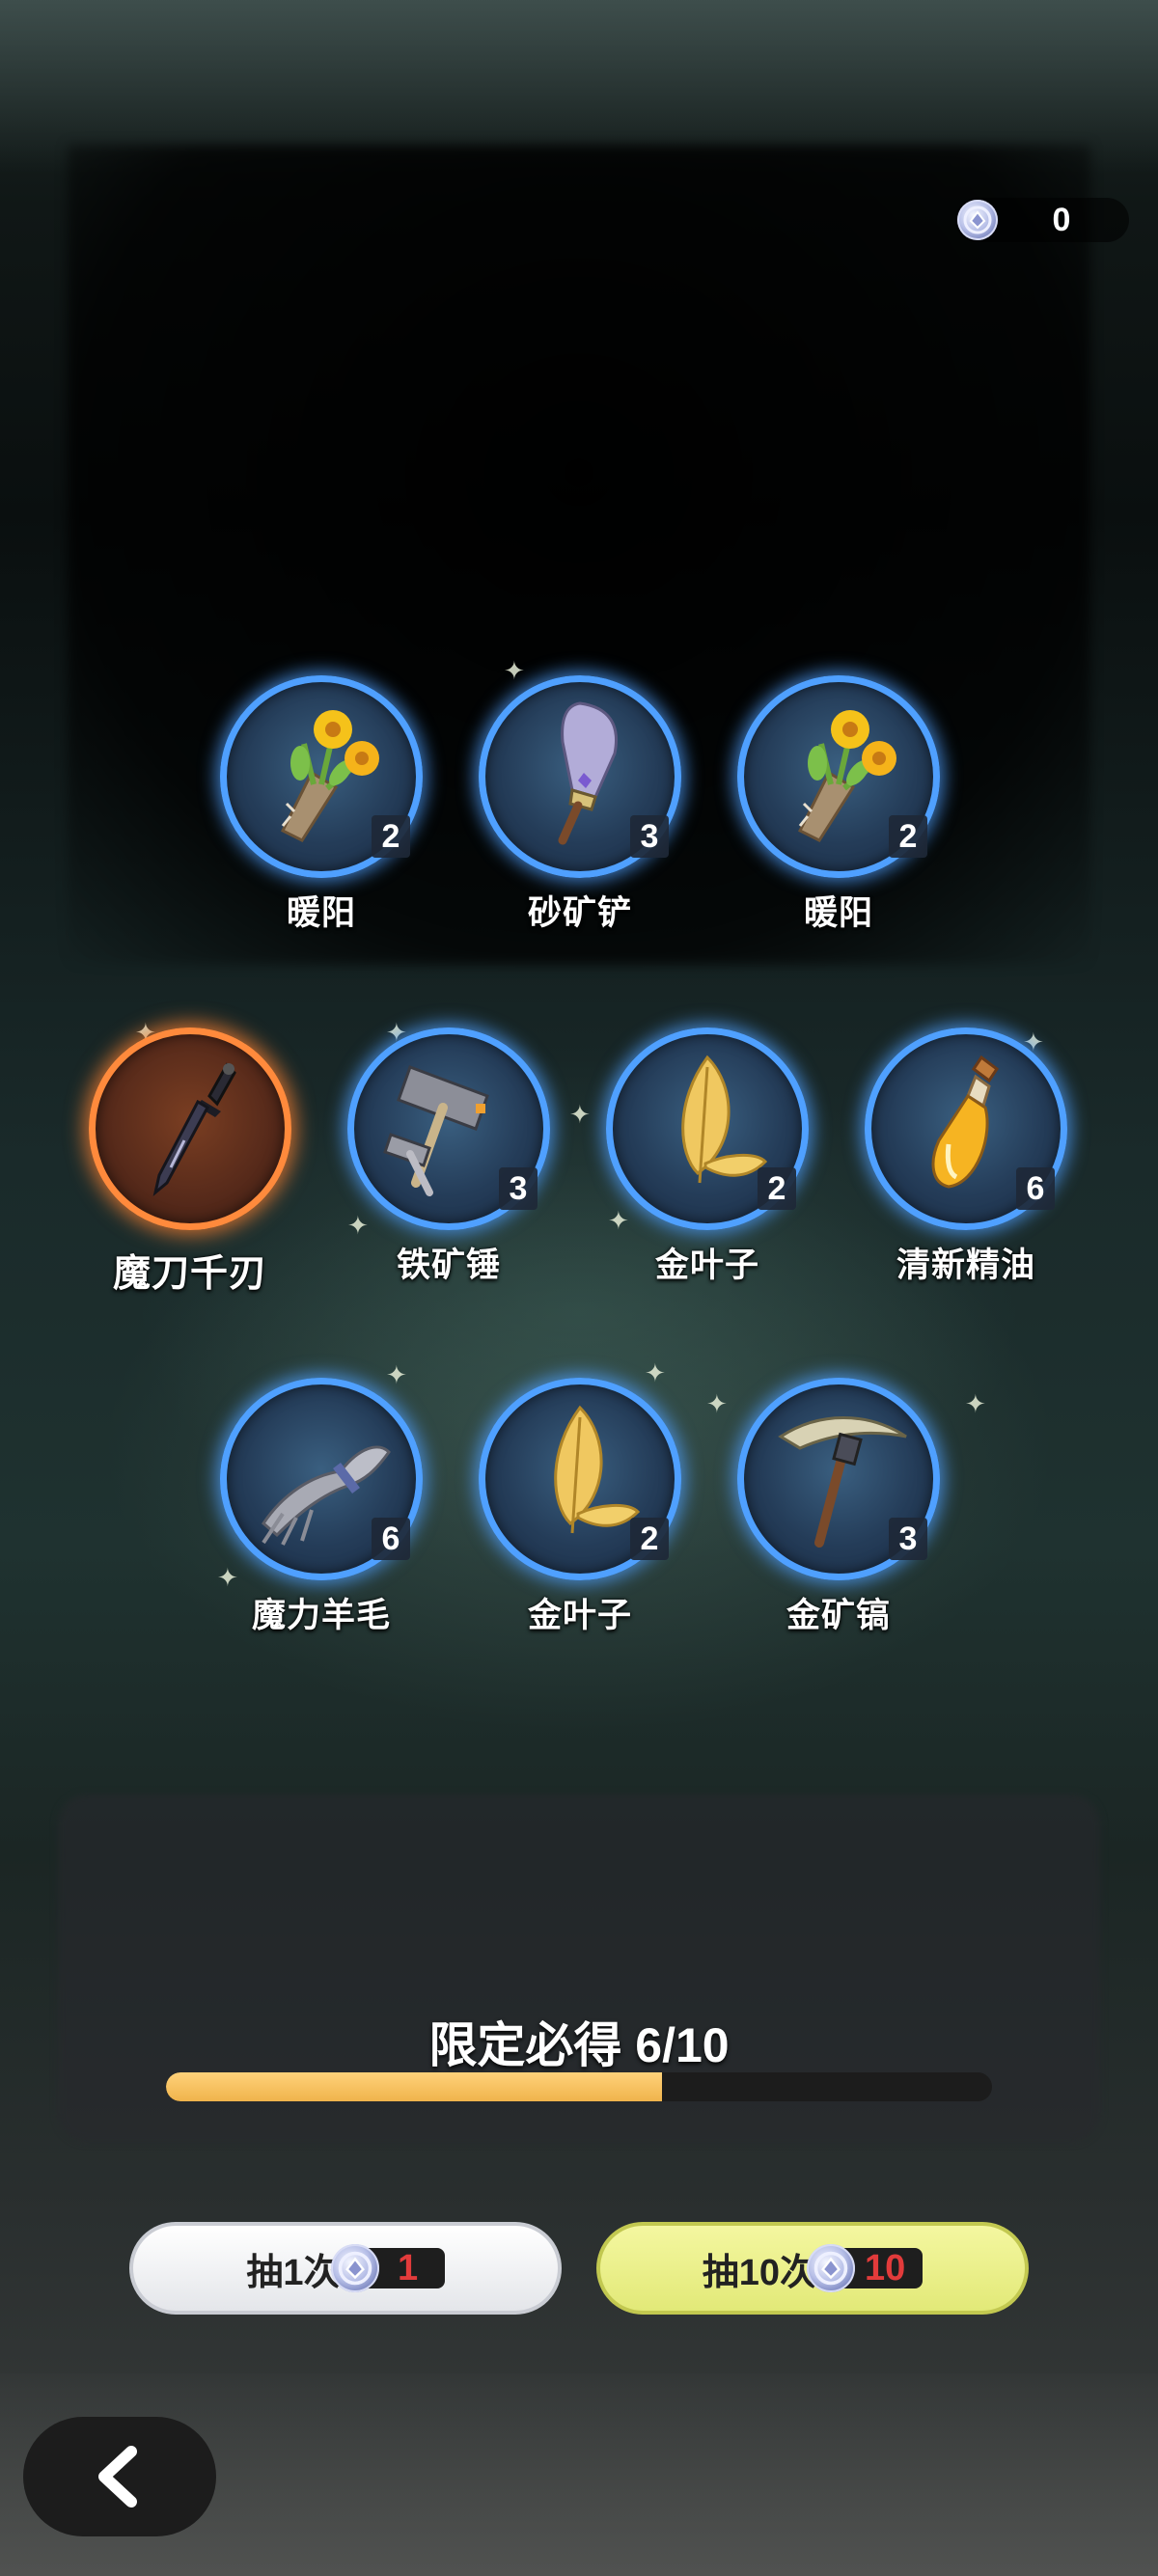 Image resolution: width=1158 pixels, height=2576 pixels. I want to click on progress-fill, so click(414, 2087).